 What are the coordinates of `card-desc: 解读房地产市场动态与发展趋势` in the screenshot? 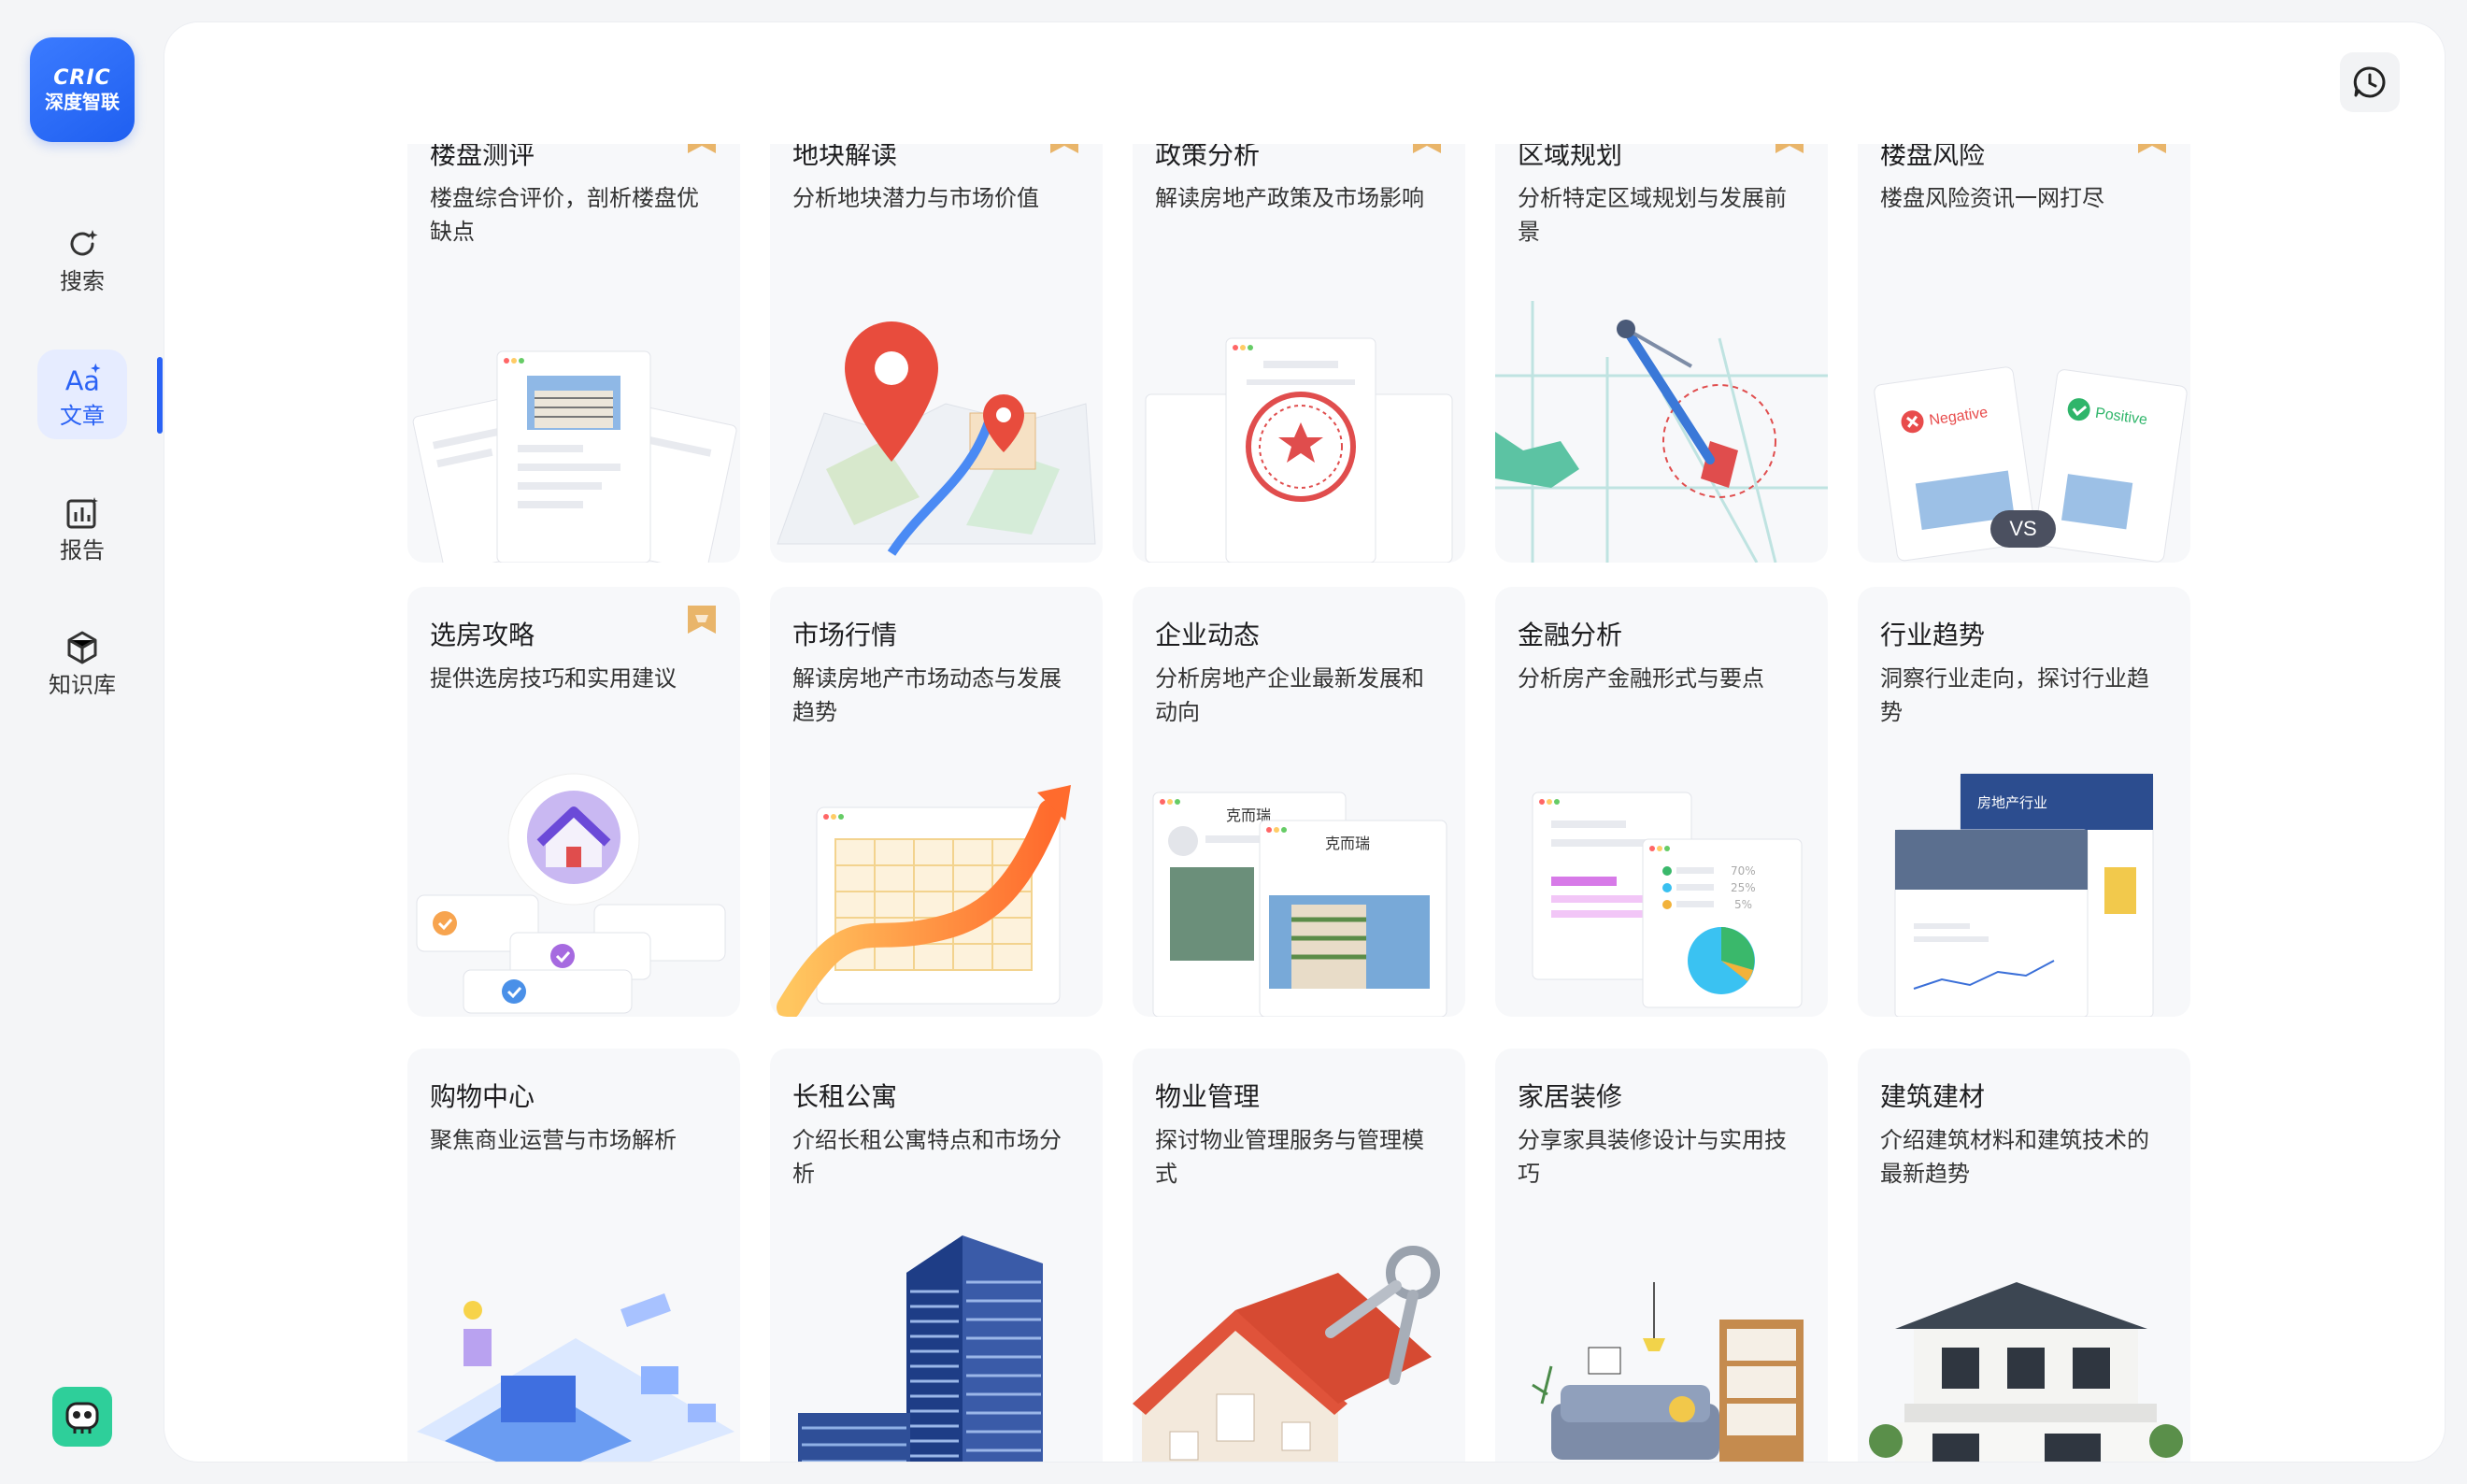 It's located at (927, 695).